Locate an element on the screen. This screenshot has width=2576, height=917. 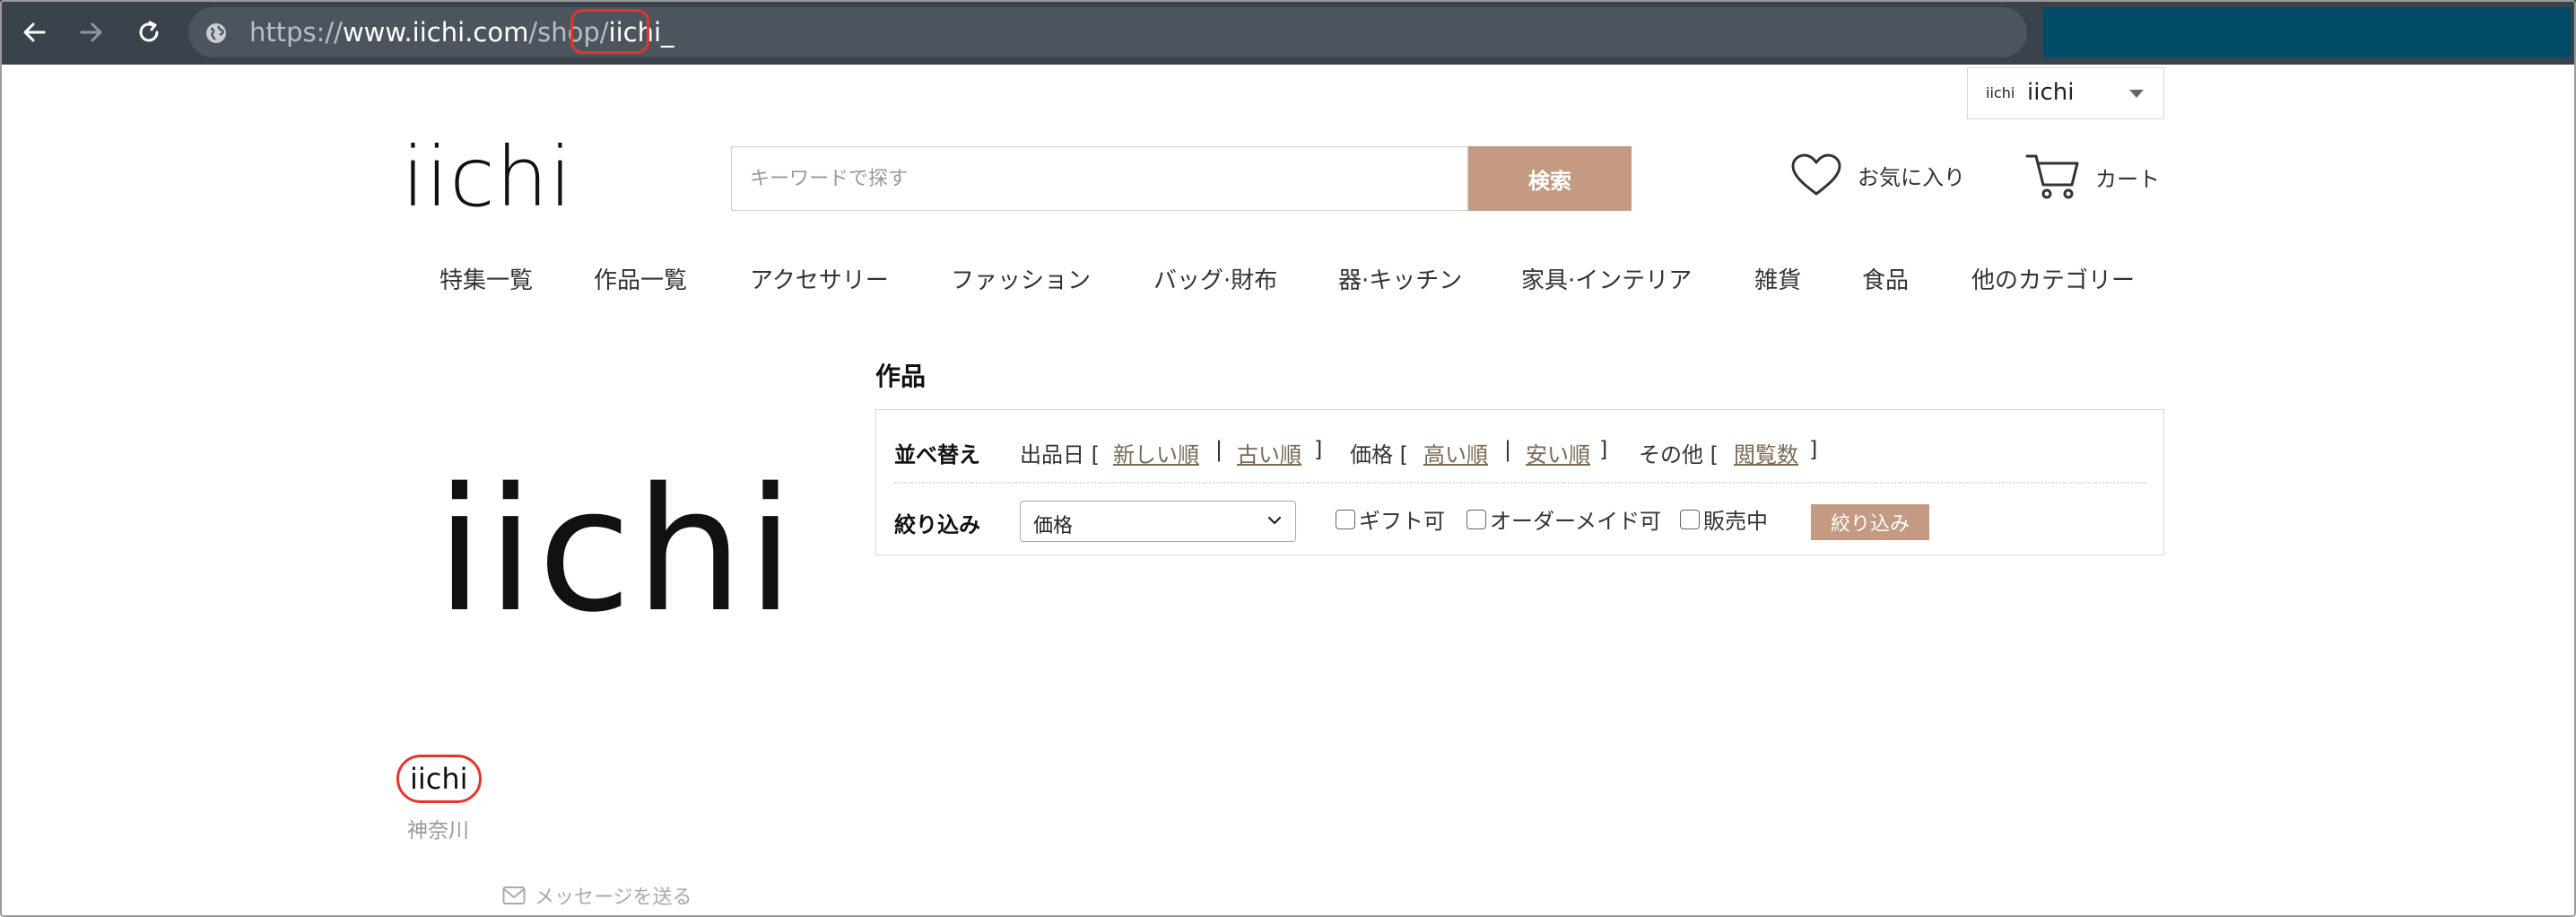
price-filter-select: 価格 is located at coordinates (1158, 521).